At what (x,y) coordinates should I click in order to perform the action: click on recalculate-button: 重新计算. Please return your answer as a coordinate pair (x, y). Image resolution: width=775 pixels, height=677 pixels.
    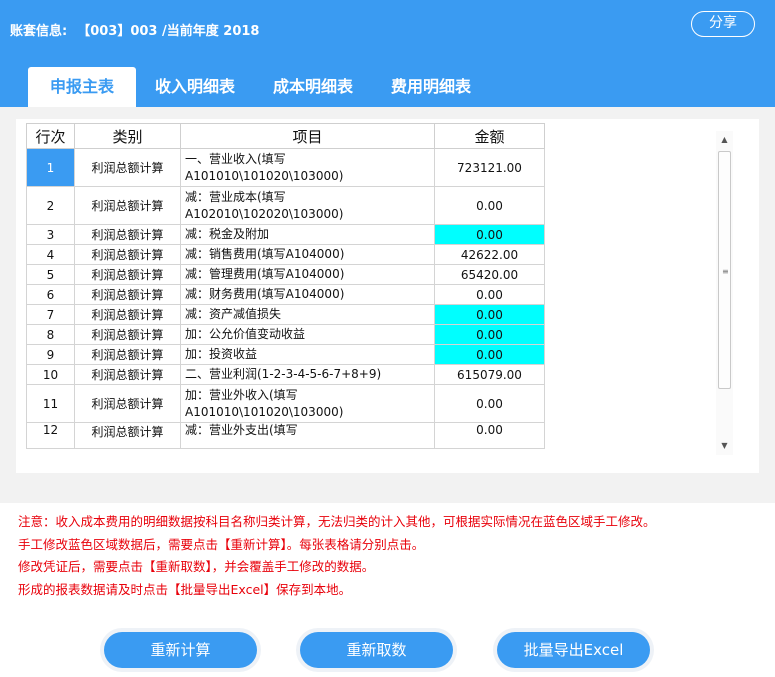
    Looking at the image, I should click on (180, 650).